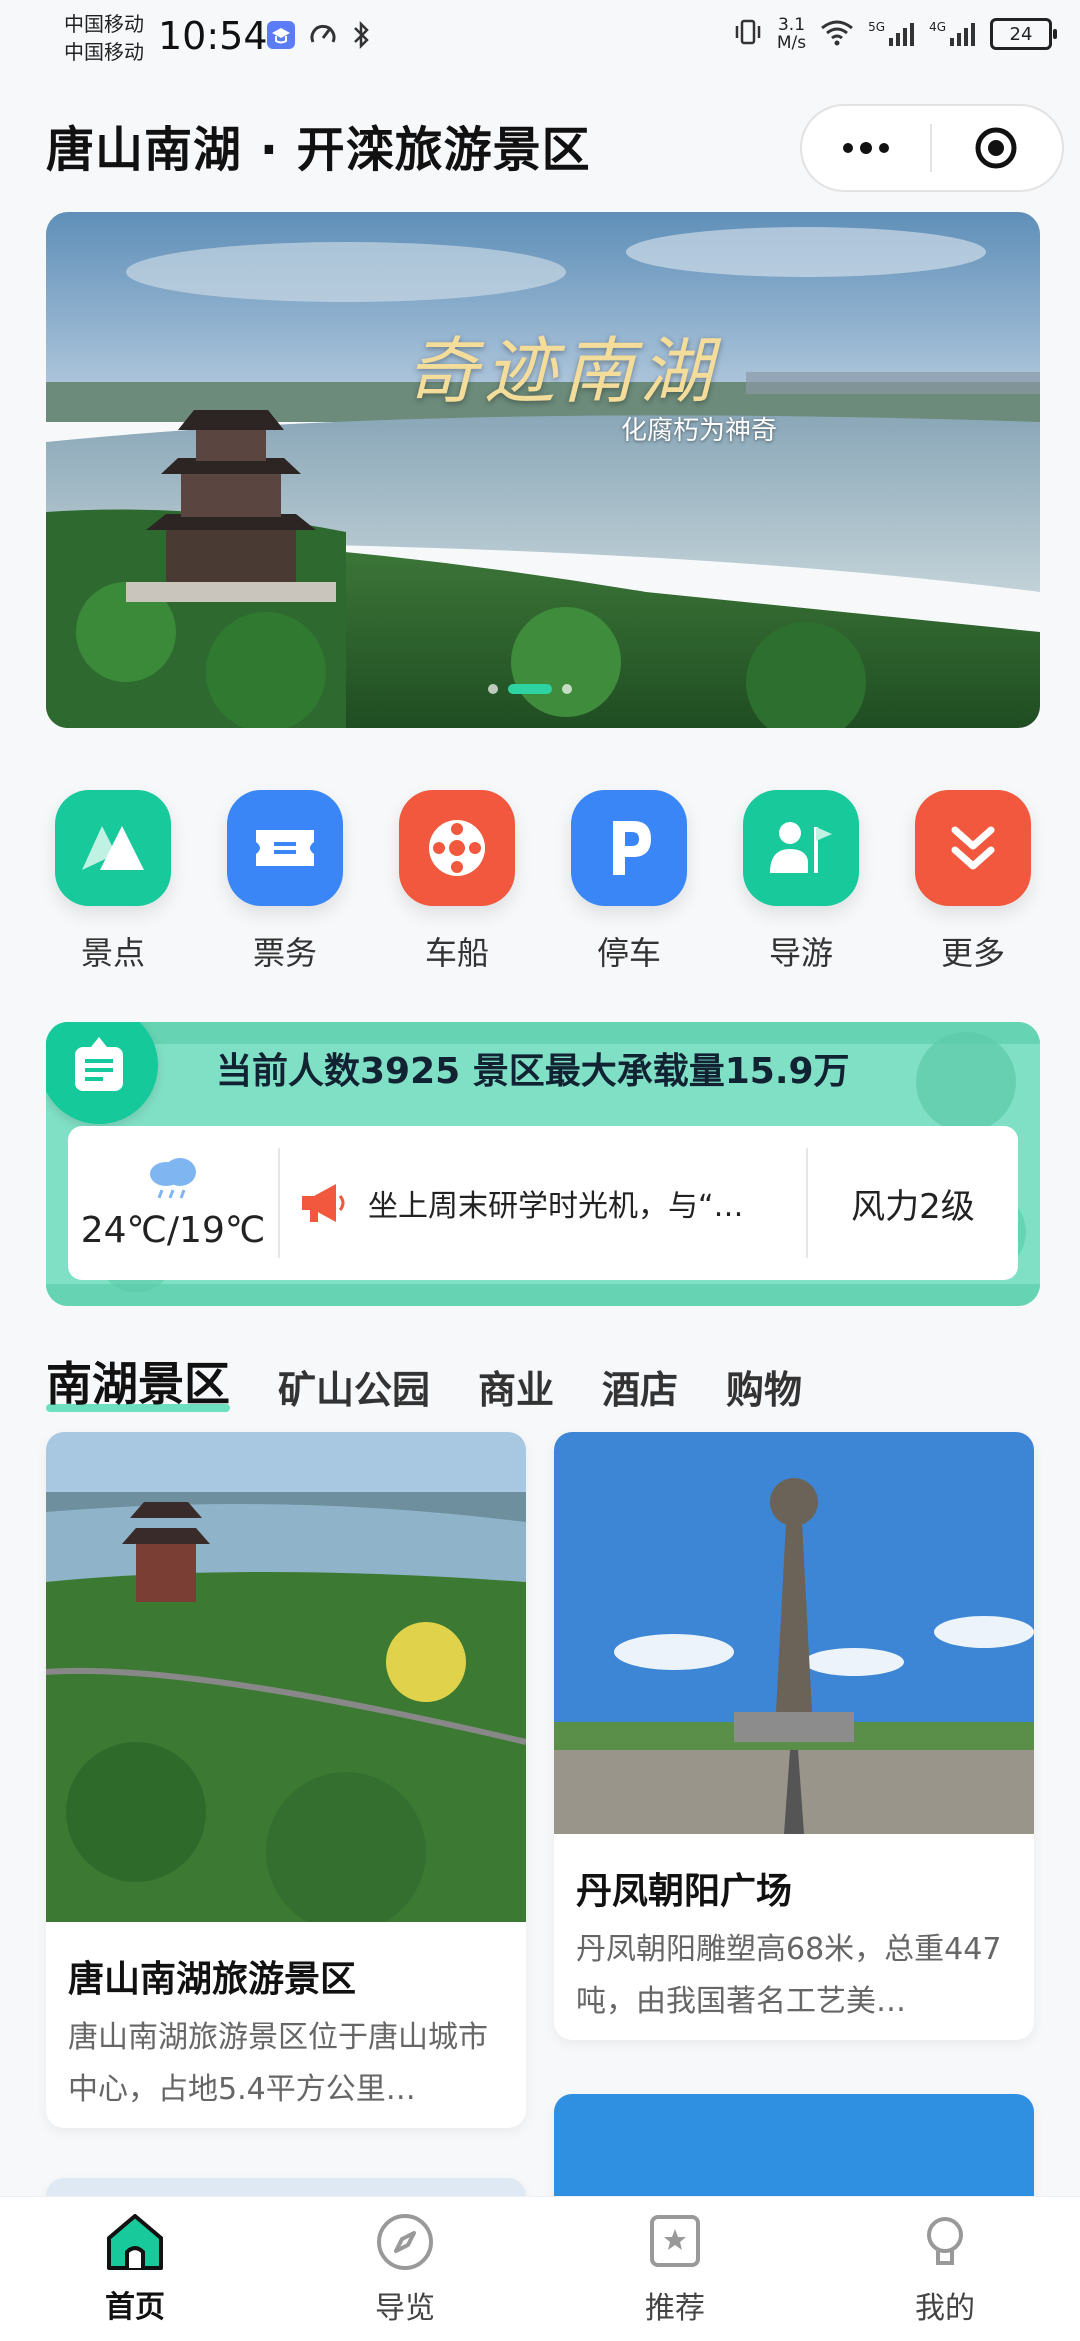  I want to click on mini-program-capsule, so click(932, 148).